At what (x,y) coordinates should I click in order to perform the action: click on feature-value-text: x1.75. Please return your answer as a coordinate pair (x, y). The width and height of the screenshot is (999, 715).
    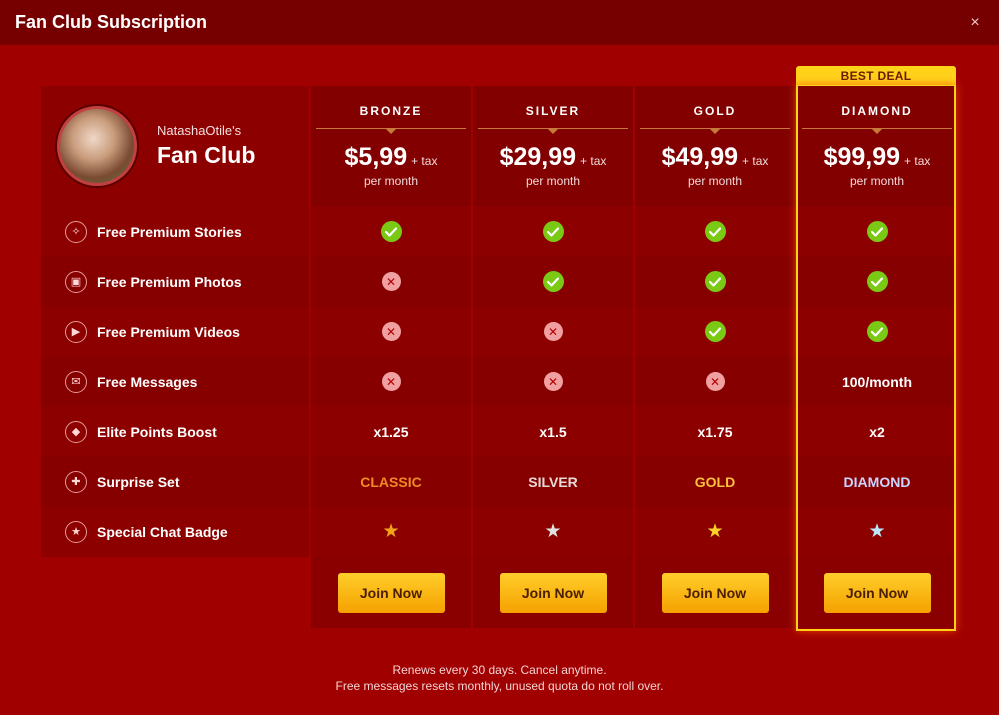
    Looking at the image, I should click on (715, 431).